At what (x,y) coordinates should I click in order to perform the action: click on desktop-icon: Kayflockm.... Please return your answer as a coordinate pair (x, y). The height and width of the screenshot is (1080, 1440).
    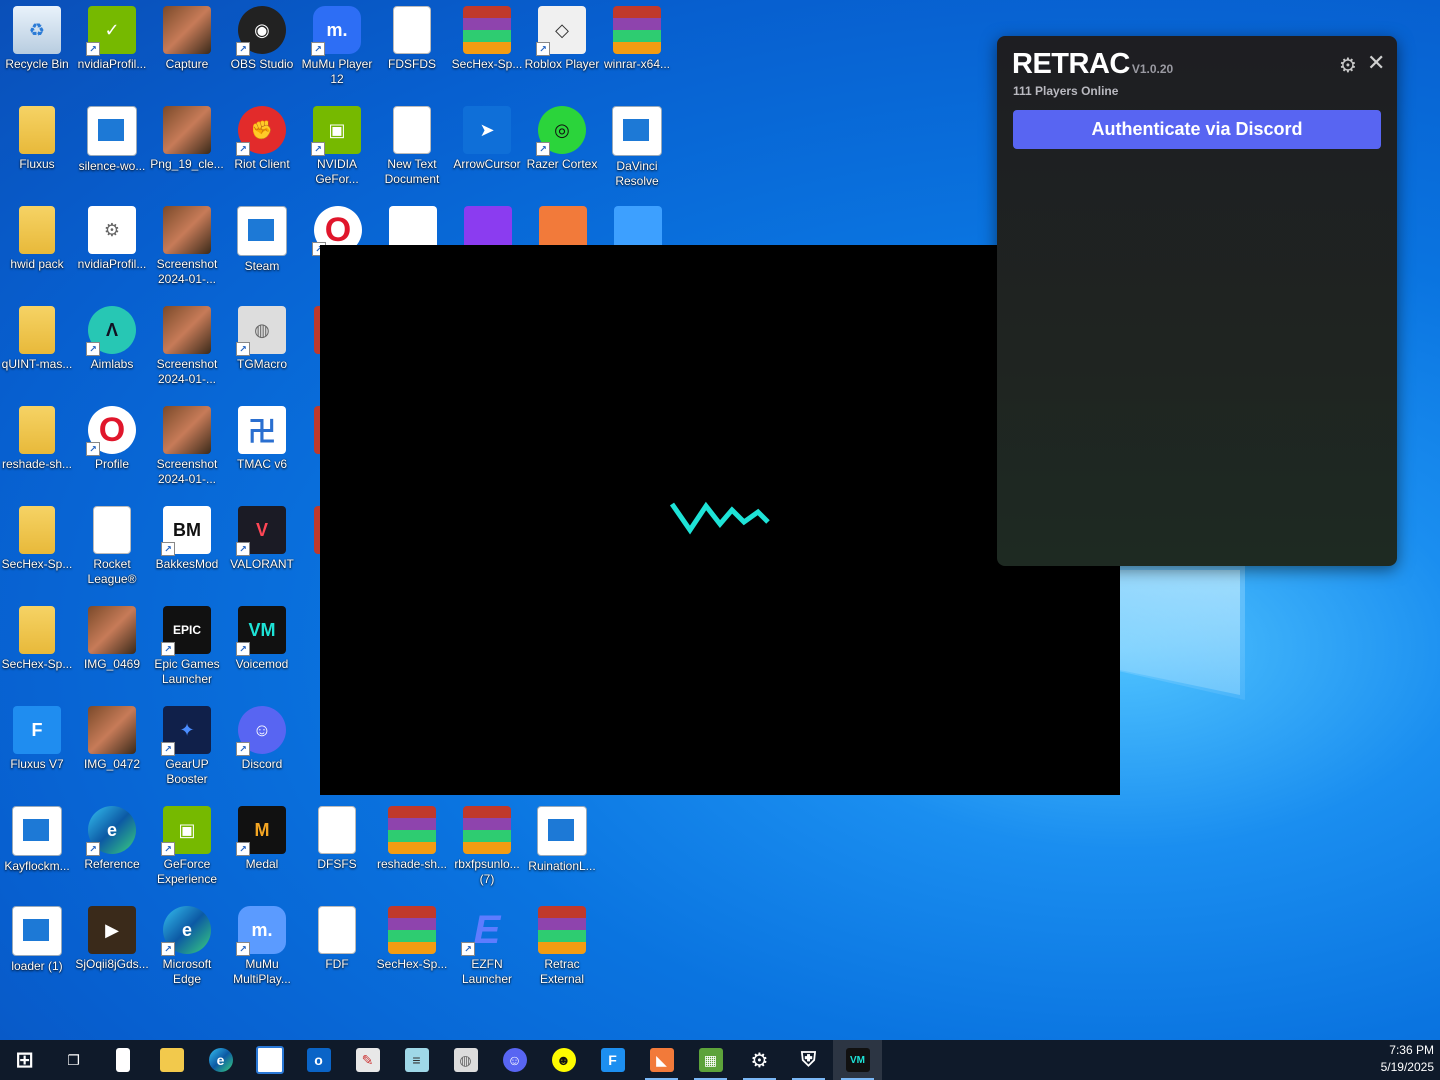
    Looking at the image, I should click on (37, 850).